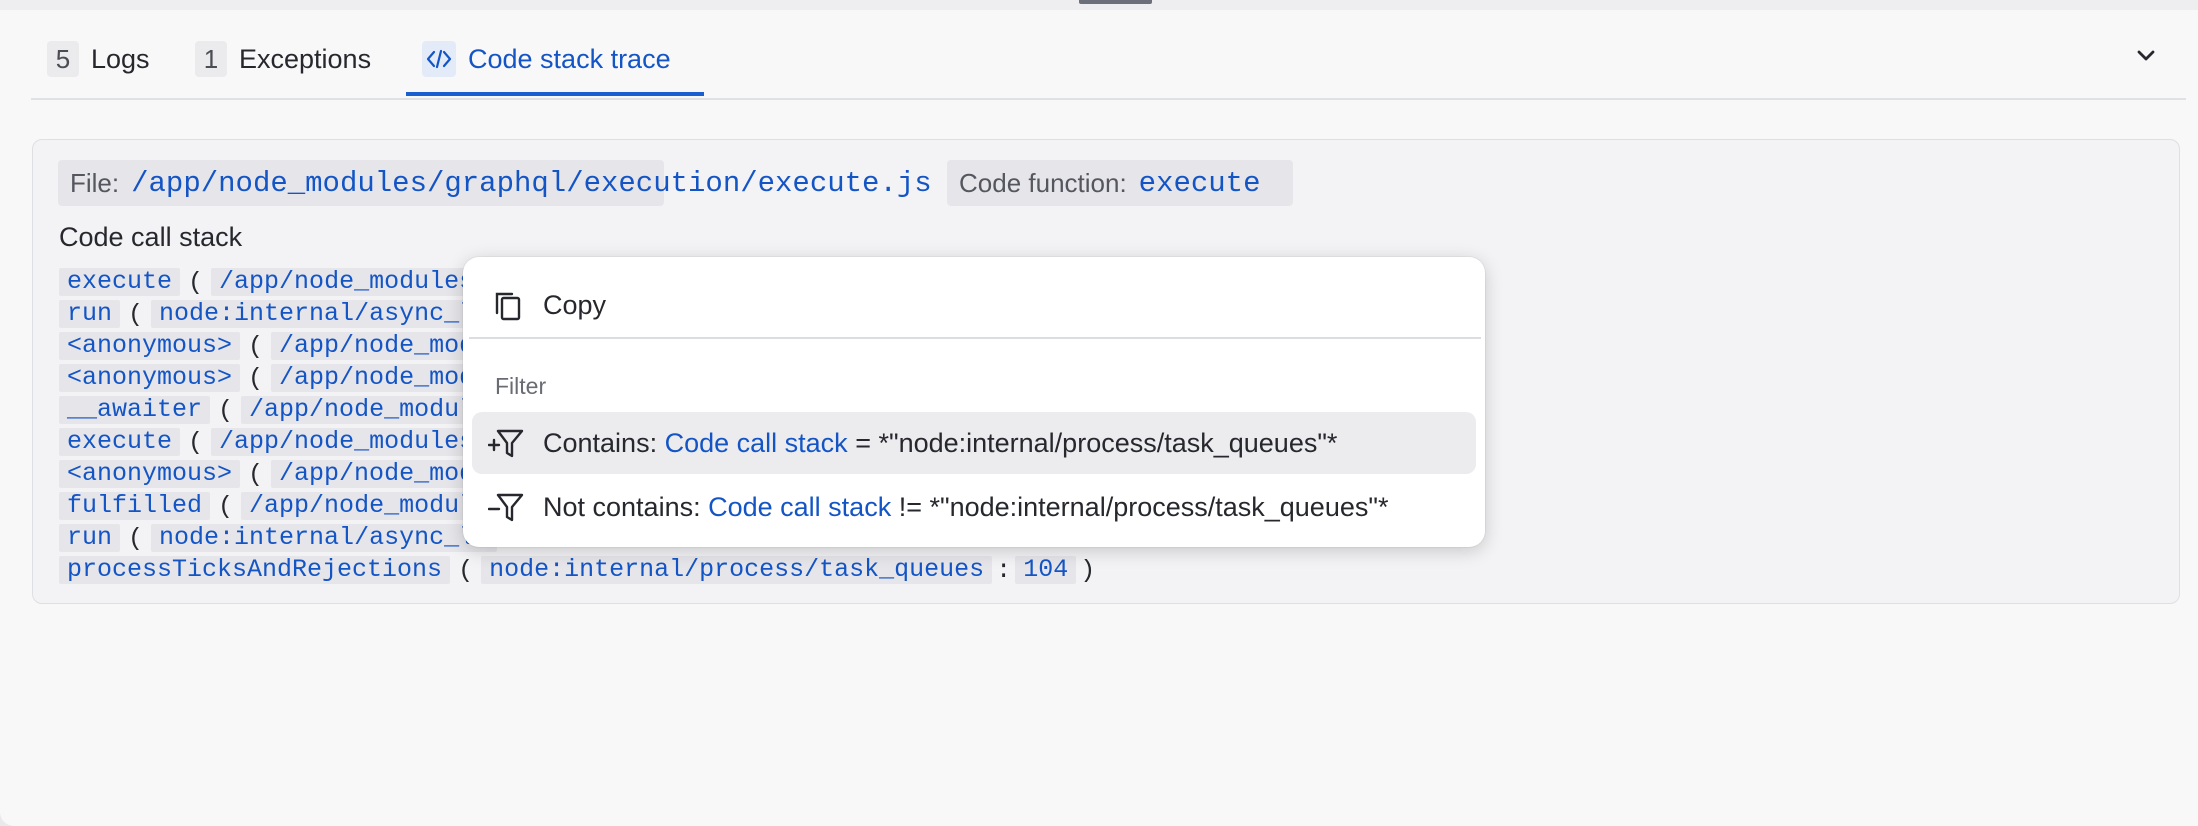 The image size is (2198, 826). What do you see at coordinates (63, 59) in the screenshot?
I see `tab-logs-count: 5` at bounding box center [63, 59].